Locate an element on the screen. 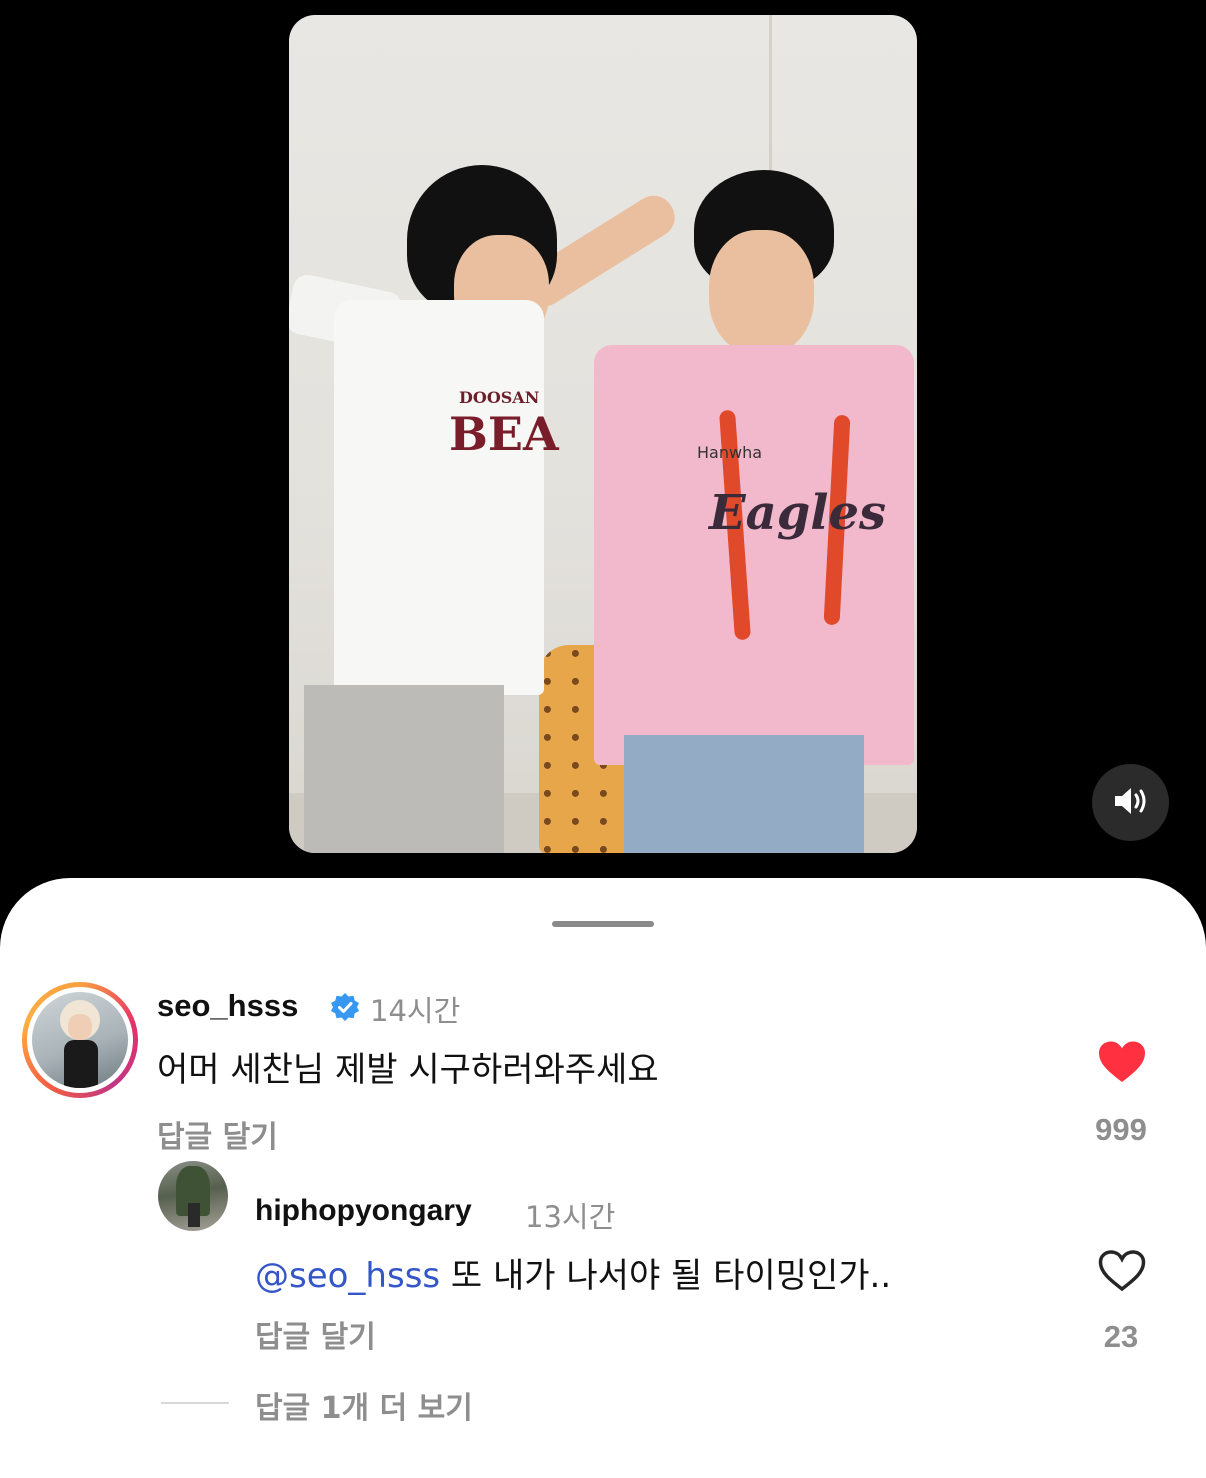  jersey-sponsor-right: Hanwha is located at coordinates (730, 452).